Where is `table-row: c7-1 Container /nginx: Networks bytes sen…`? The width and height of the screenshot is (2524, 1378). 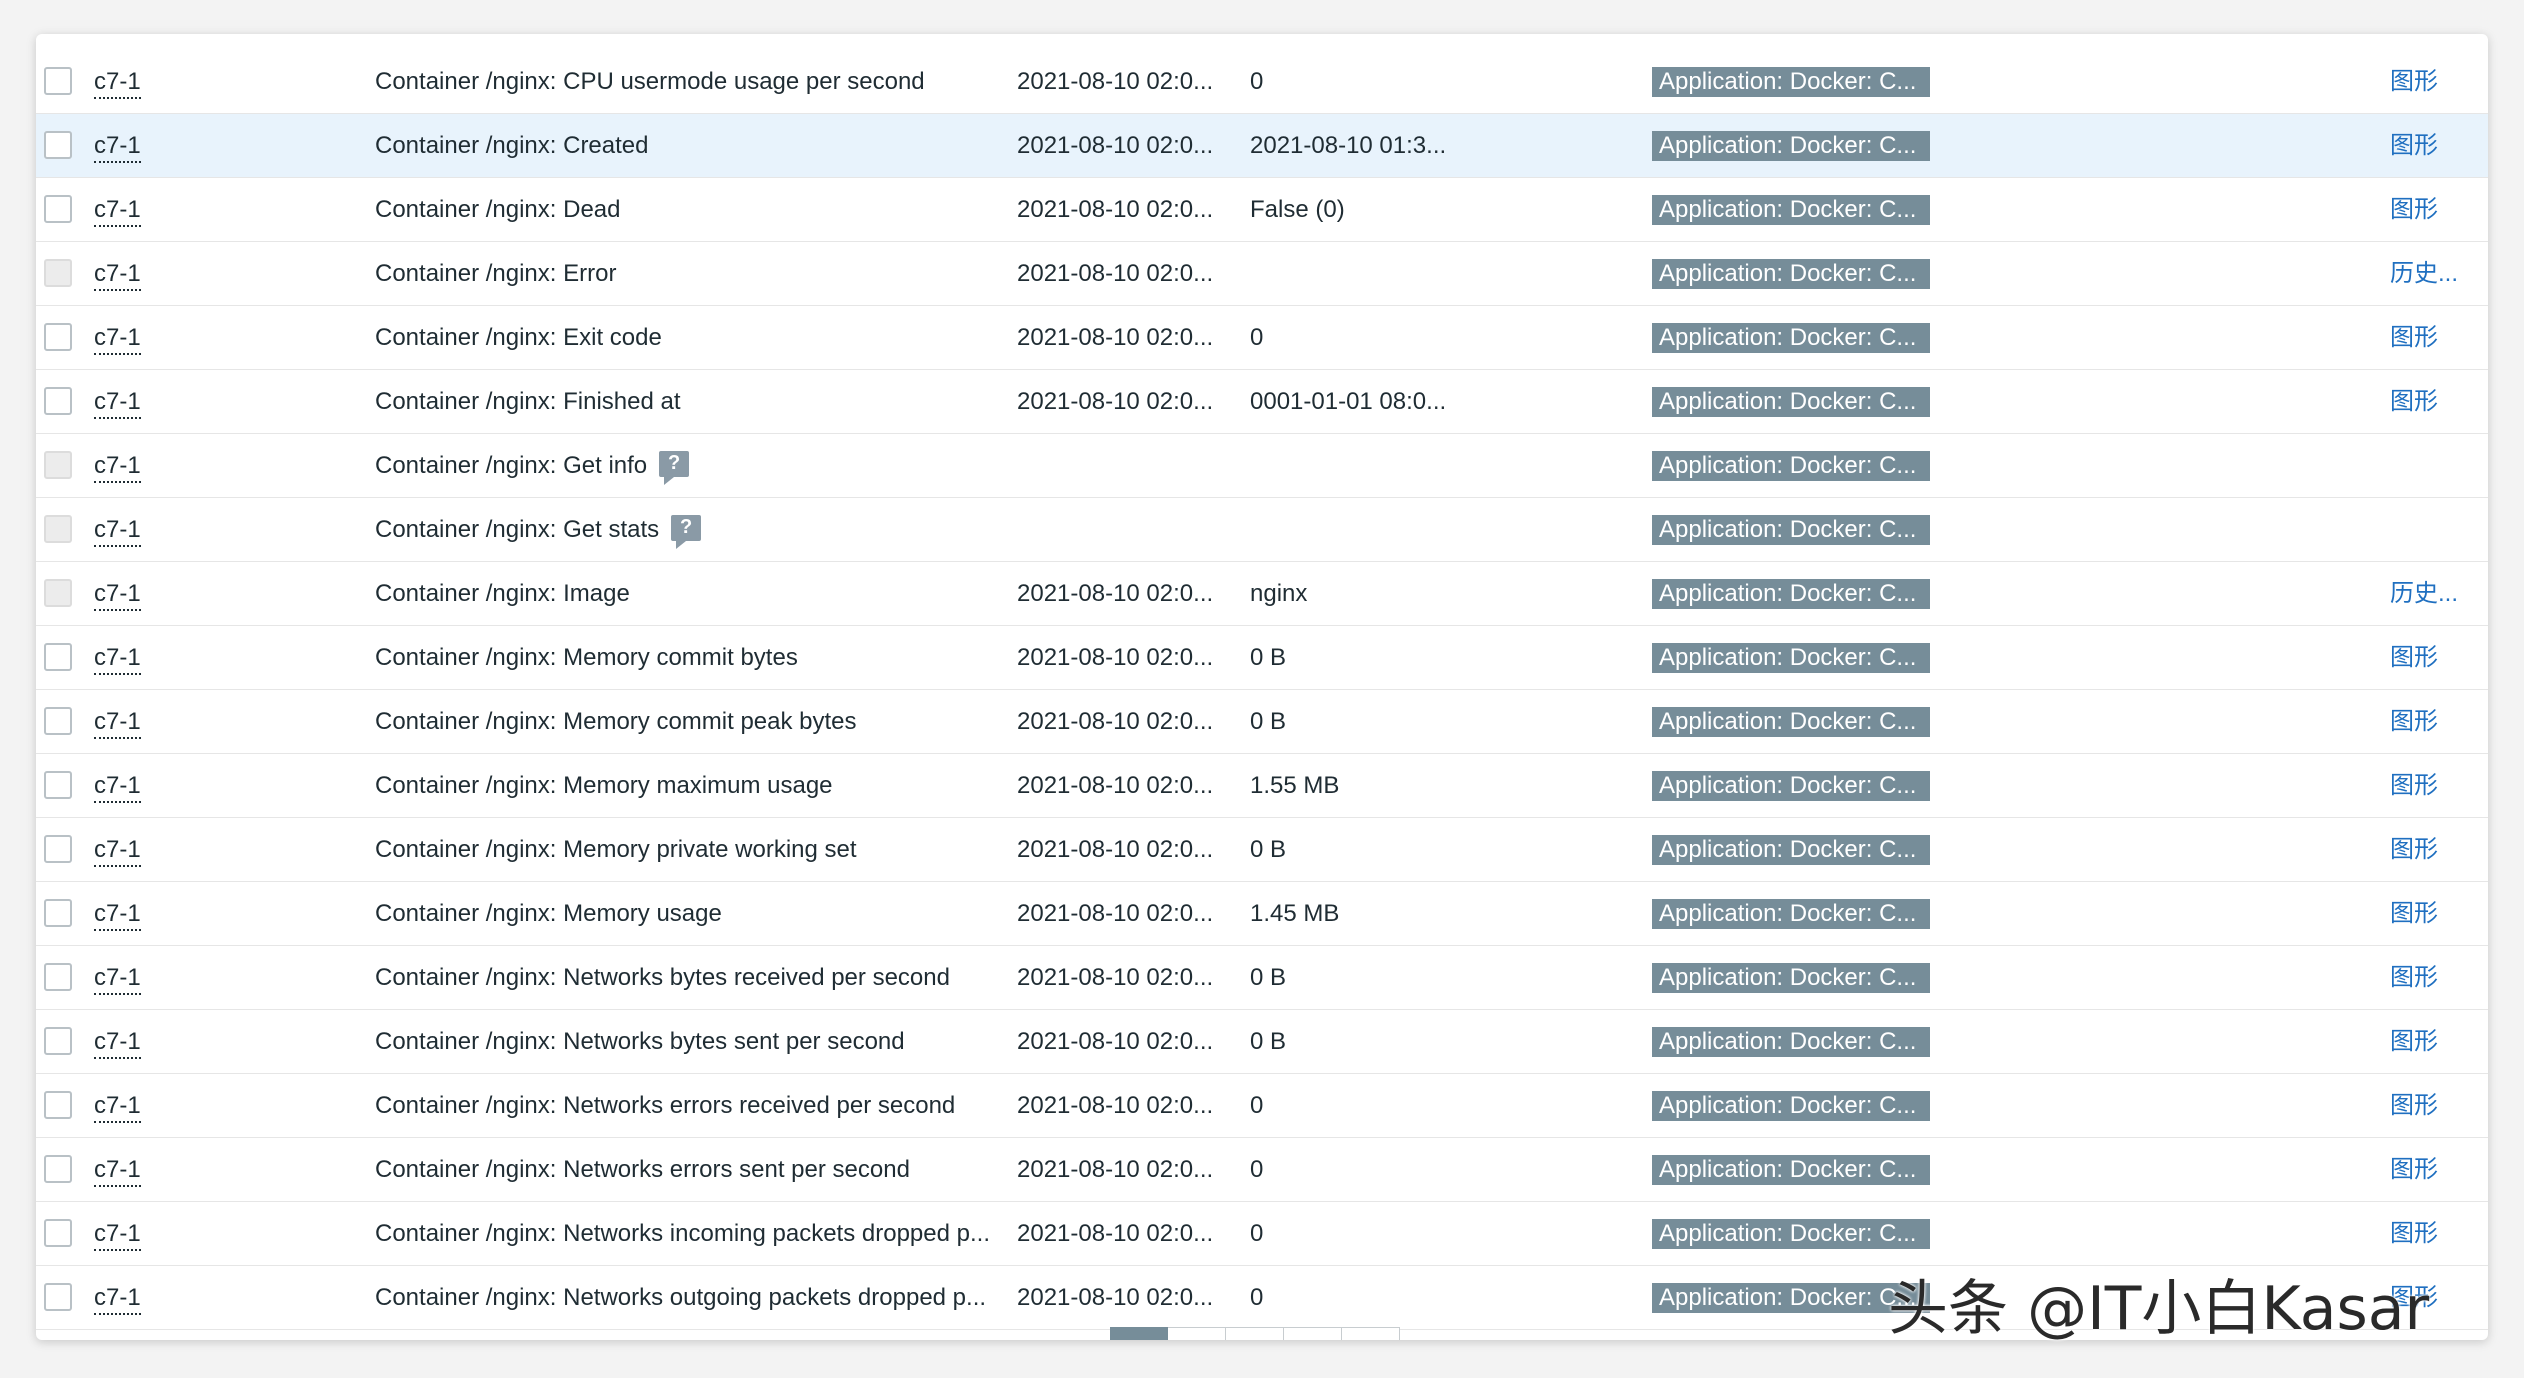
table-row: c7-1 Container /nginx: Networks bytes sen… is located at coordinates (1262, 1042).